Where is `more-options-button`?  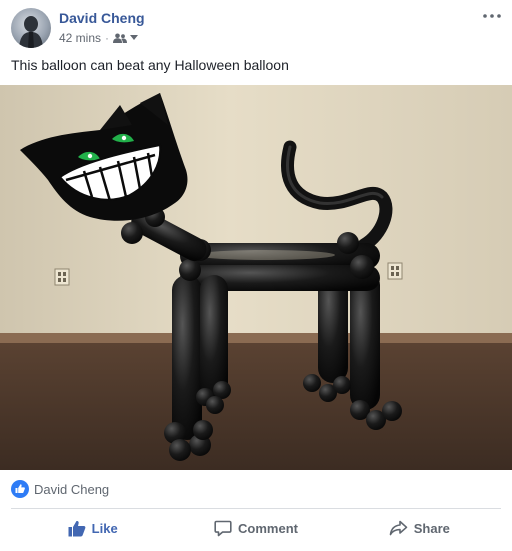
more-options-button is located at coordinates (492, 16).